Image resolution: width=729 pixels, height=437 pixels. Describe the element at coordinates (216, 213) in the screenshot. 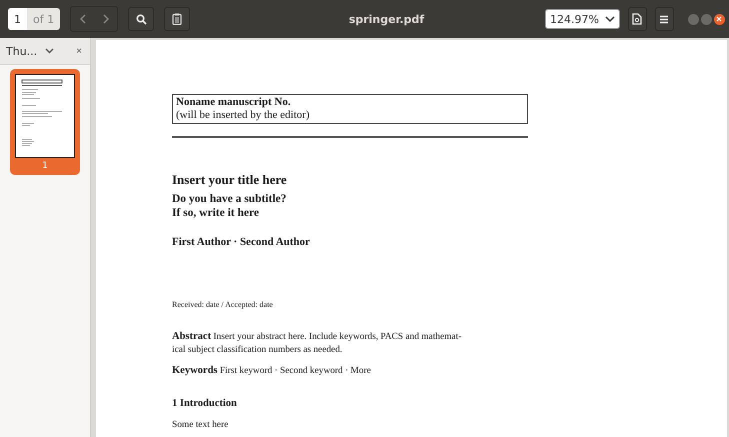

I see `paper-subtitle: If so, write it here` at that location.